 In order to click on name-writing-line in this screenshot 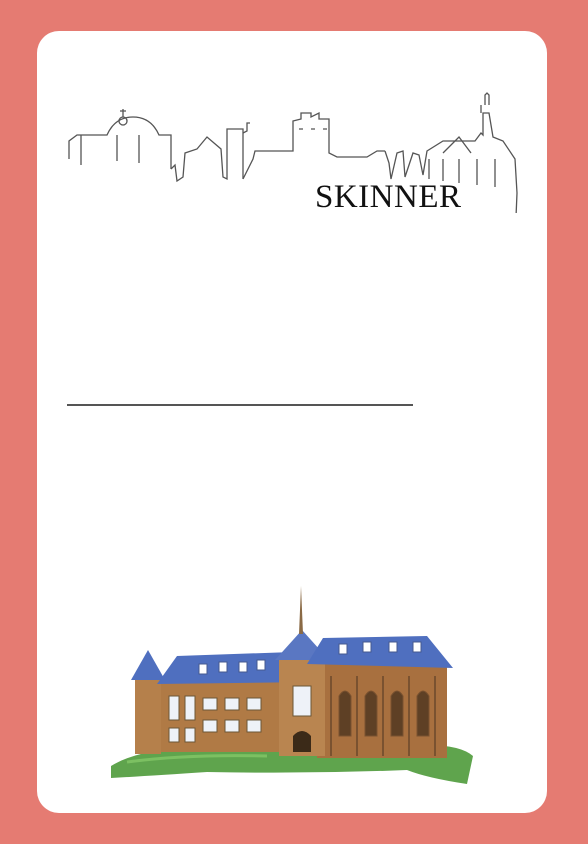, I will do `click(240, 405)`.